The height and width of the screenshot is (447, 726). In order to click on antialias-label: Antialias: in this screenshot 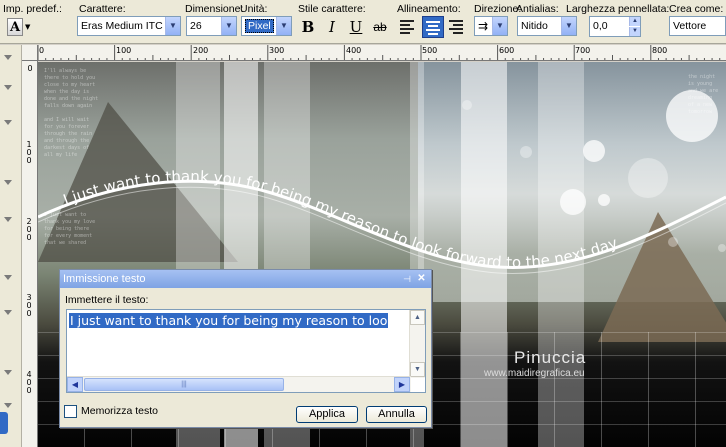, I will do `click(537, 9)`.